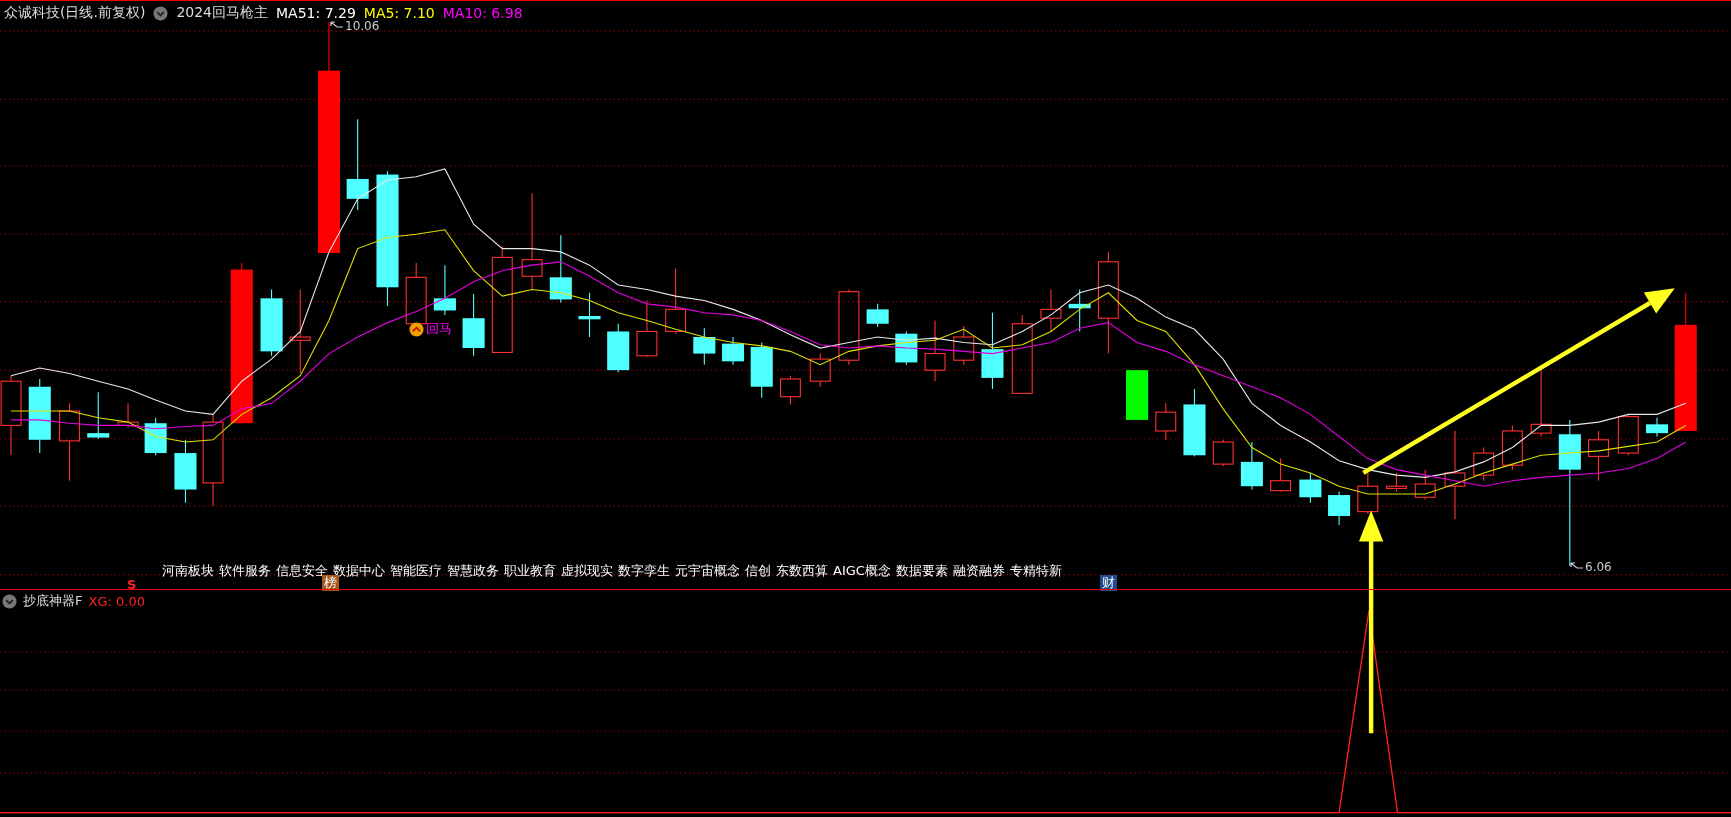  Describe the element at coordinates (802, 571) in the screenshot. I see `concept-tag: 东数西算` at that location.